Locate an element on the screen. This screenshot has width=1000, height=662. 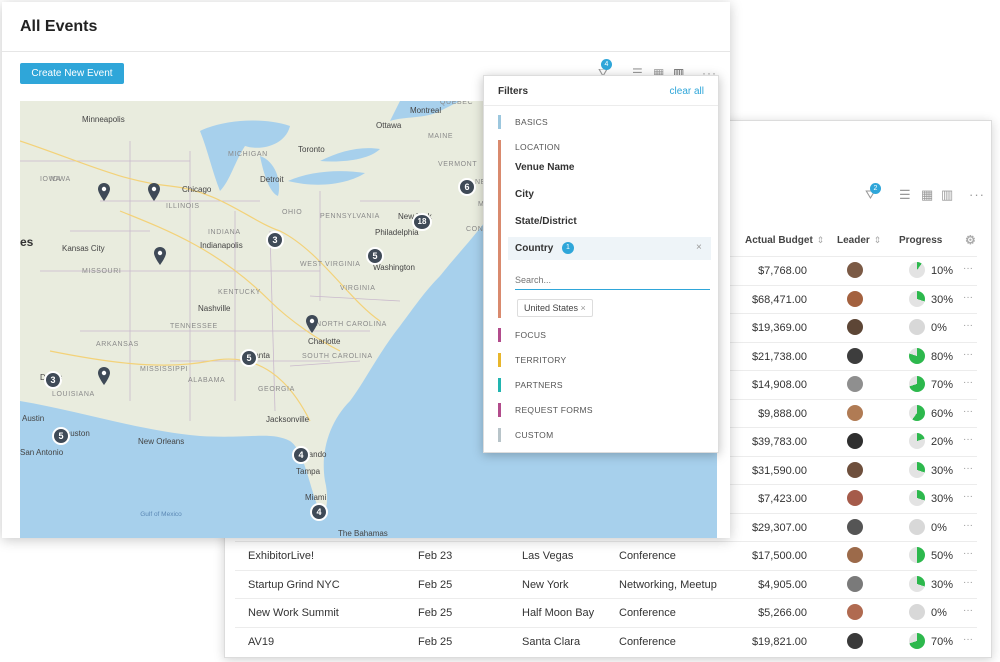
event-name: Startup Grind NYC is located at coordinates (294, 585).